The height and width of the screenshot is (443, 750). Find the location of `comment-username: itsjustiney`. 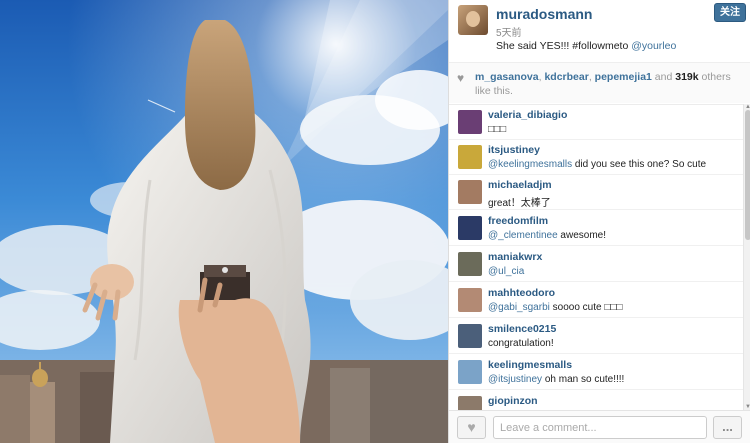

comment-username: itsjustiney is located at coordinates (514, 150).